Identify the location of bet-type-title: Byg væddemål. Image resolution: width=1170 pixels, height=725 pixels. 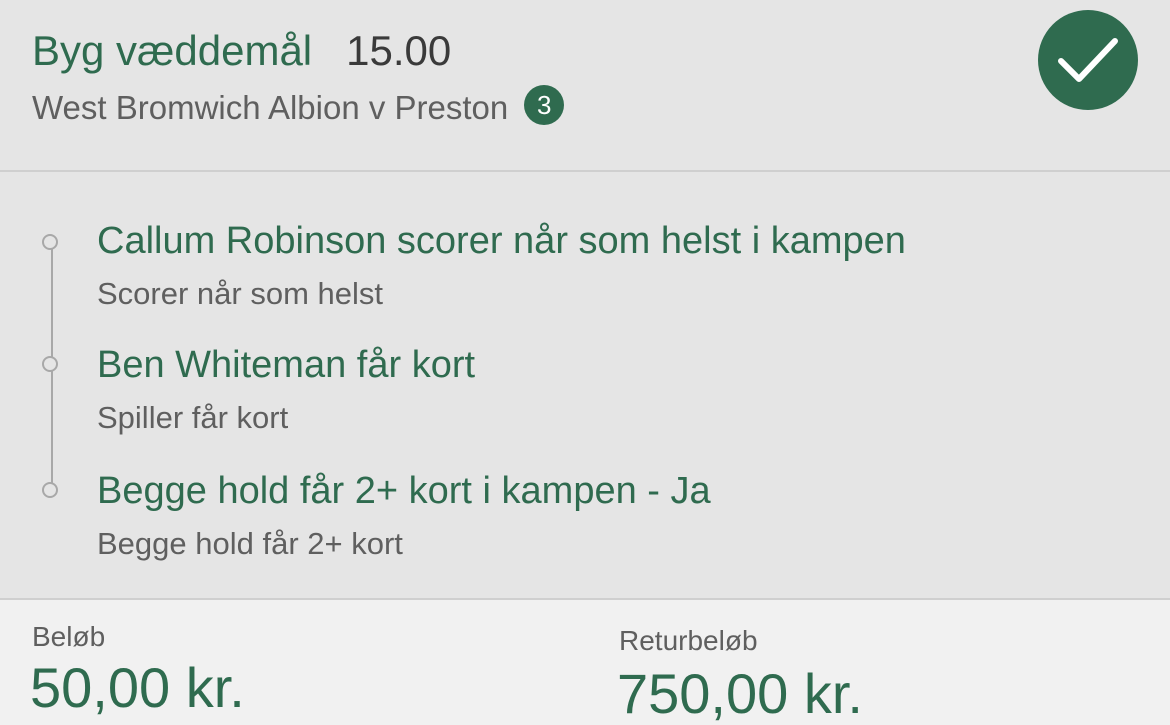
(172, 50).